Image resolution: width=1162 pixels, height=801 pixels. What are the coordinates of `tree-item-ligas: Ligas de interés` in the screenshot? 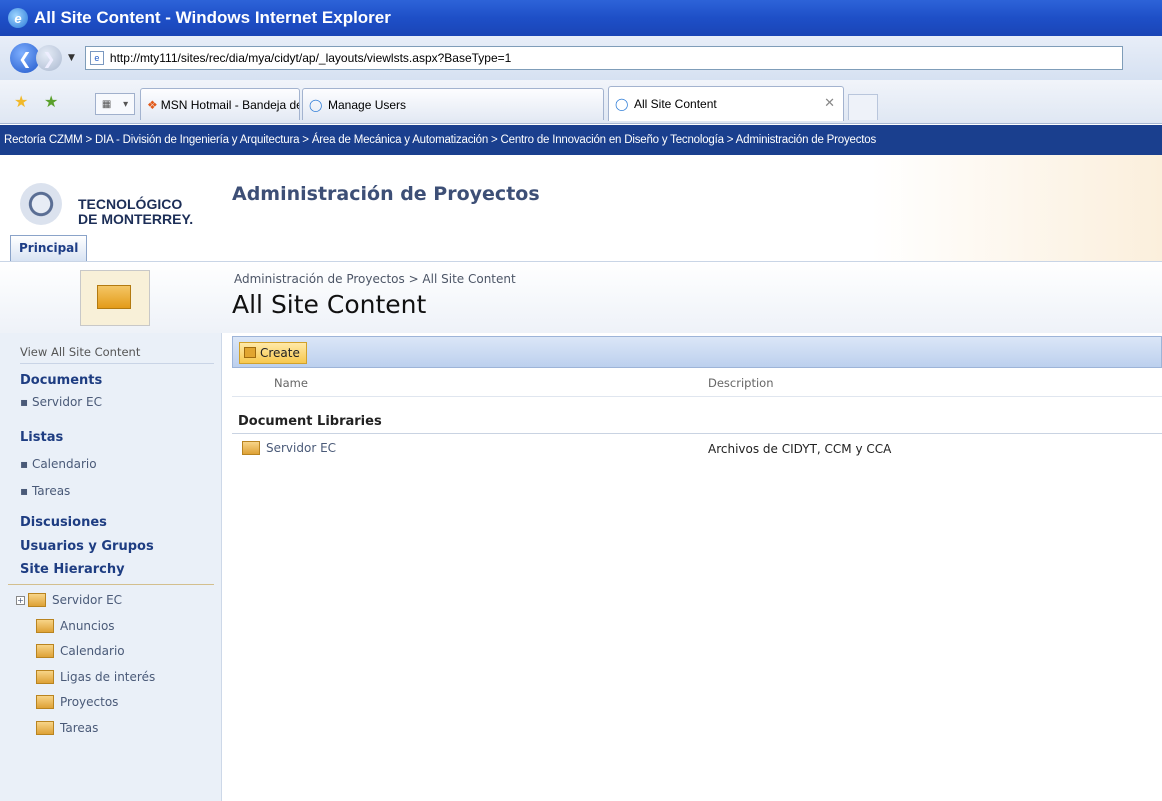 It's located at (95, 677).